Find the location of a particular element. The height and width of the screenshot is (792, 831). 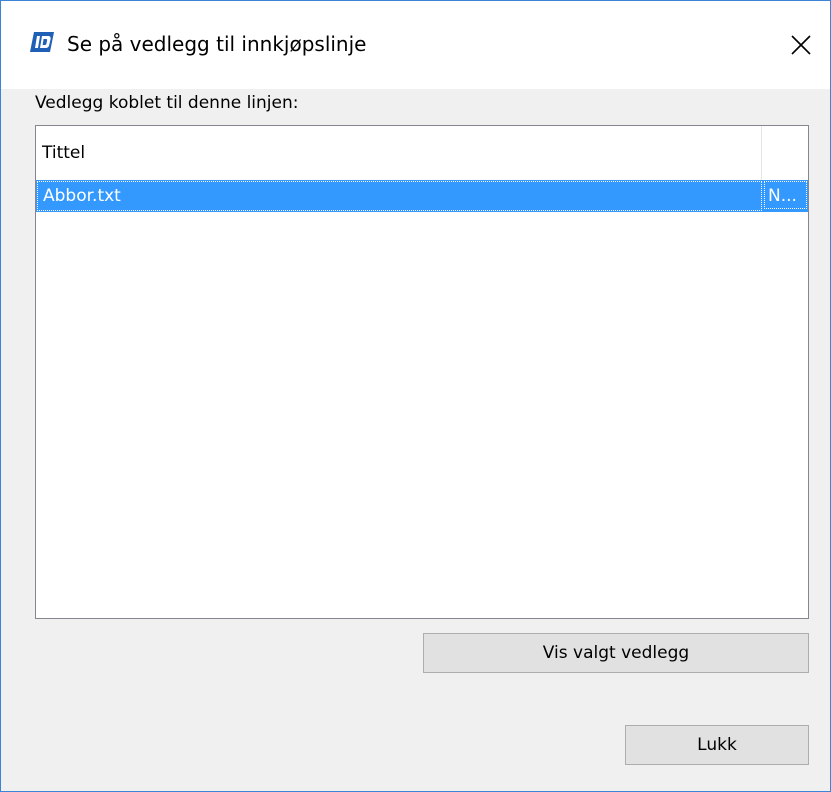

app-logo-icon is located at coordinates (42, 42).